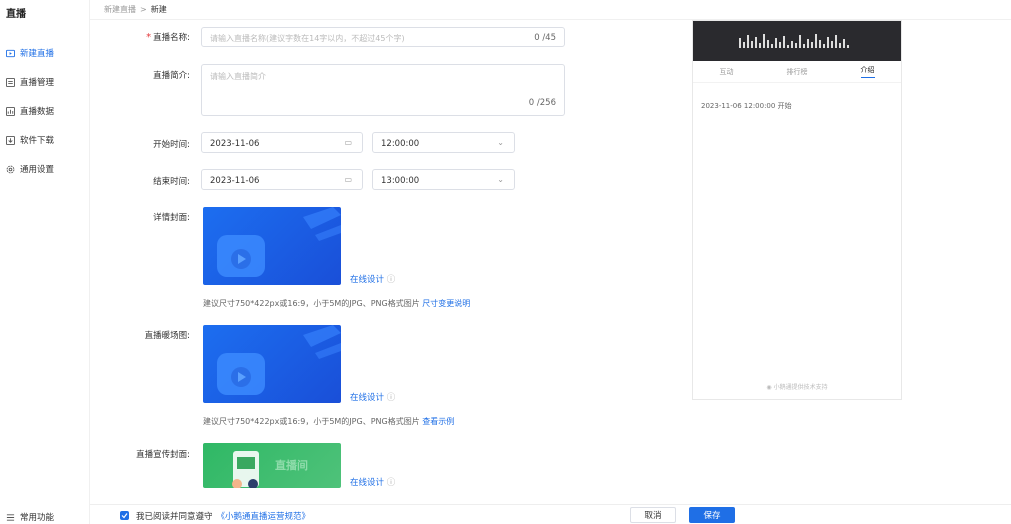 This screenshot has height=524, width=1011. I want to click on save-button: 保存, so click(712, 515).